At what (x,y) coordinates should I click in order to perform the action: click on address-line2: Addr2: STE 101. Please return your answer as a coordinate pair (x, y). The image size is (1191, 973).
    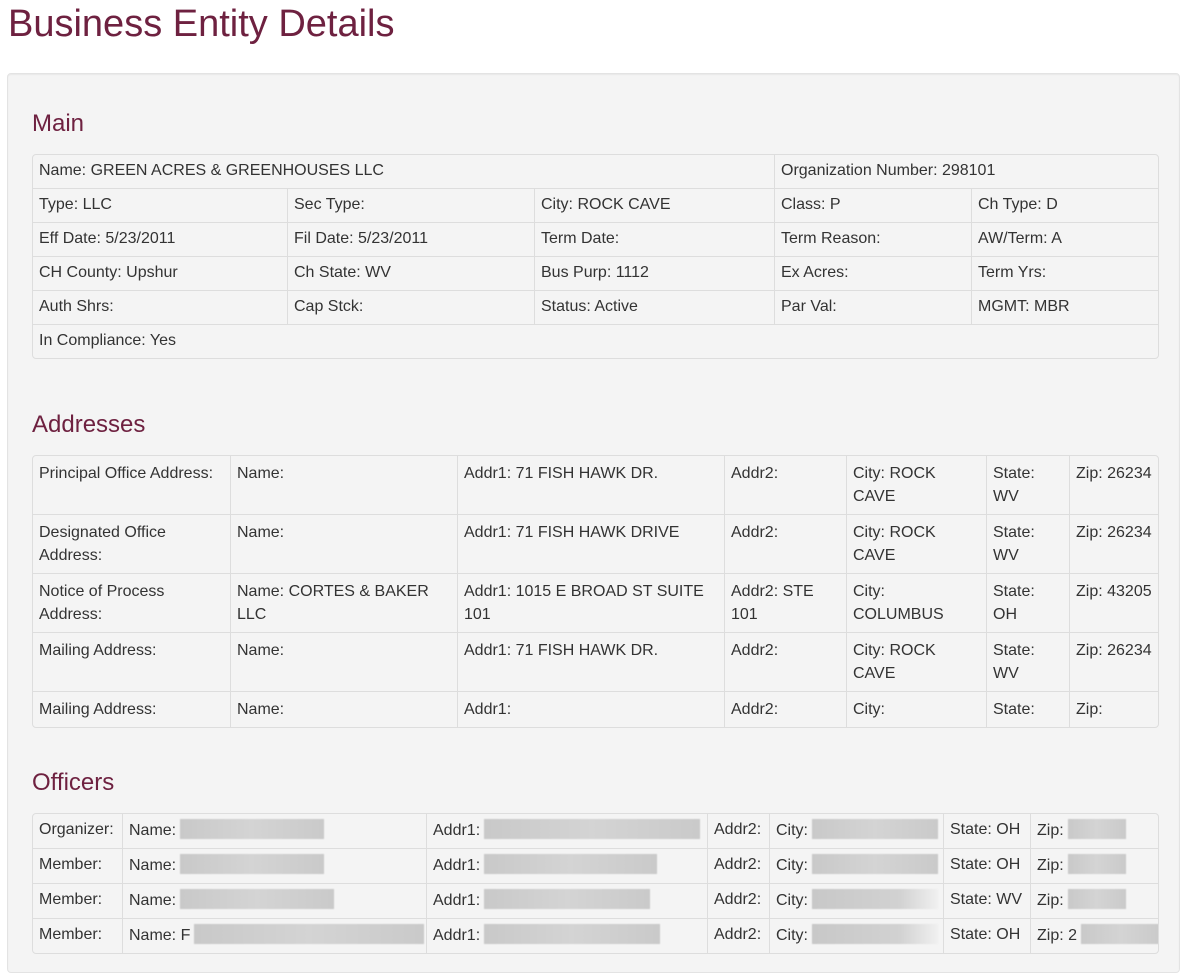
    Looking at the image, I should click on (786, 603).